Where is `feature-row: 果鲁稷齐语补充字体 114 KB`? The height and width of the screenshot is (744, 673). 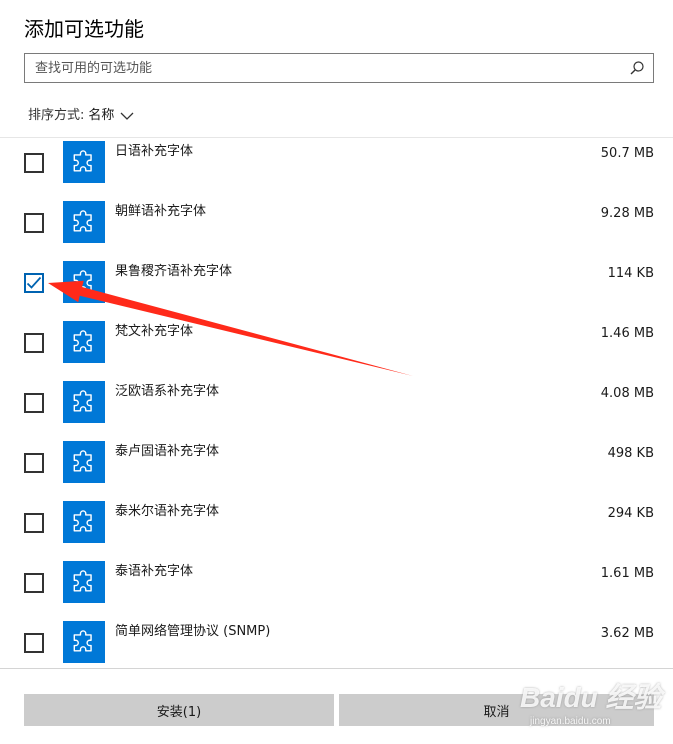
feature-row: 果鲁稷齐语补充字体 114 KB is located at coordinates (336, 291).